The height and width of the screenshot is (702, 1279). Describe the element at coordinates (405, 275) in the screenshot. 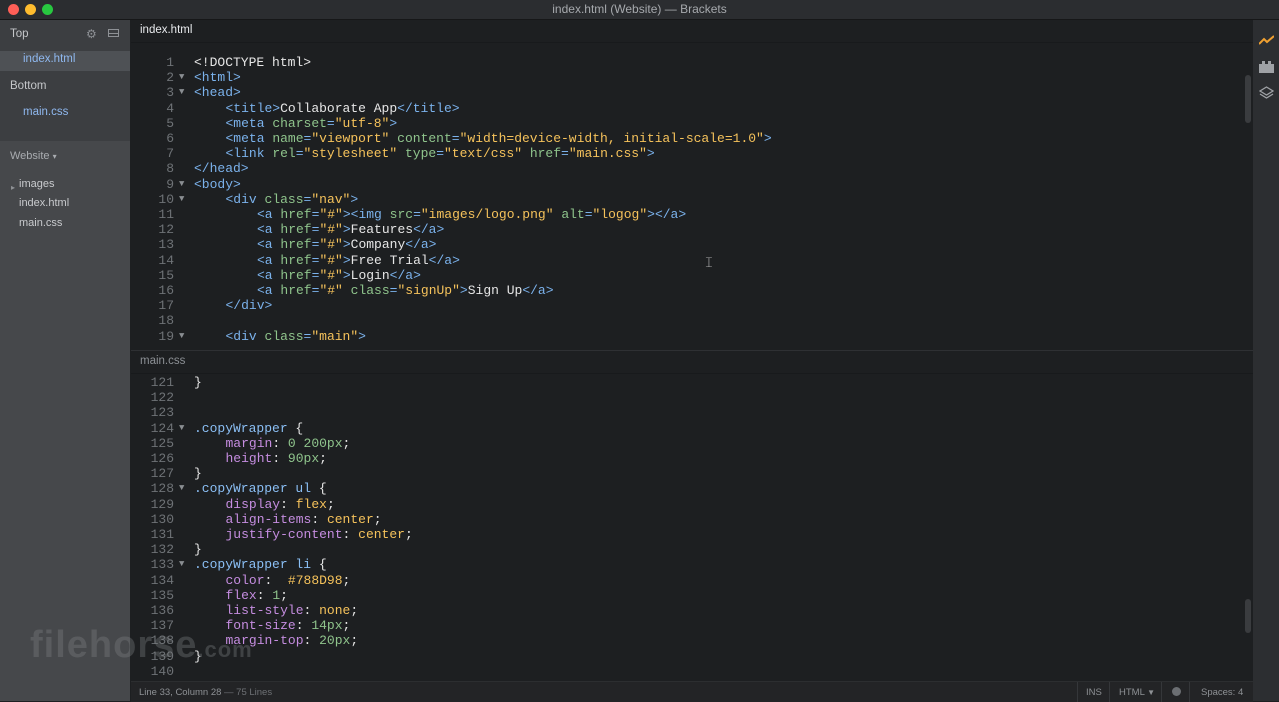

I see `code-token: </a>` at that location.